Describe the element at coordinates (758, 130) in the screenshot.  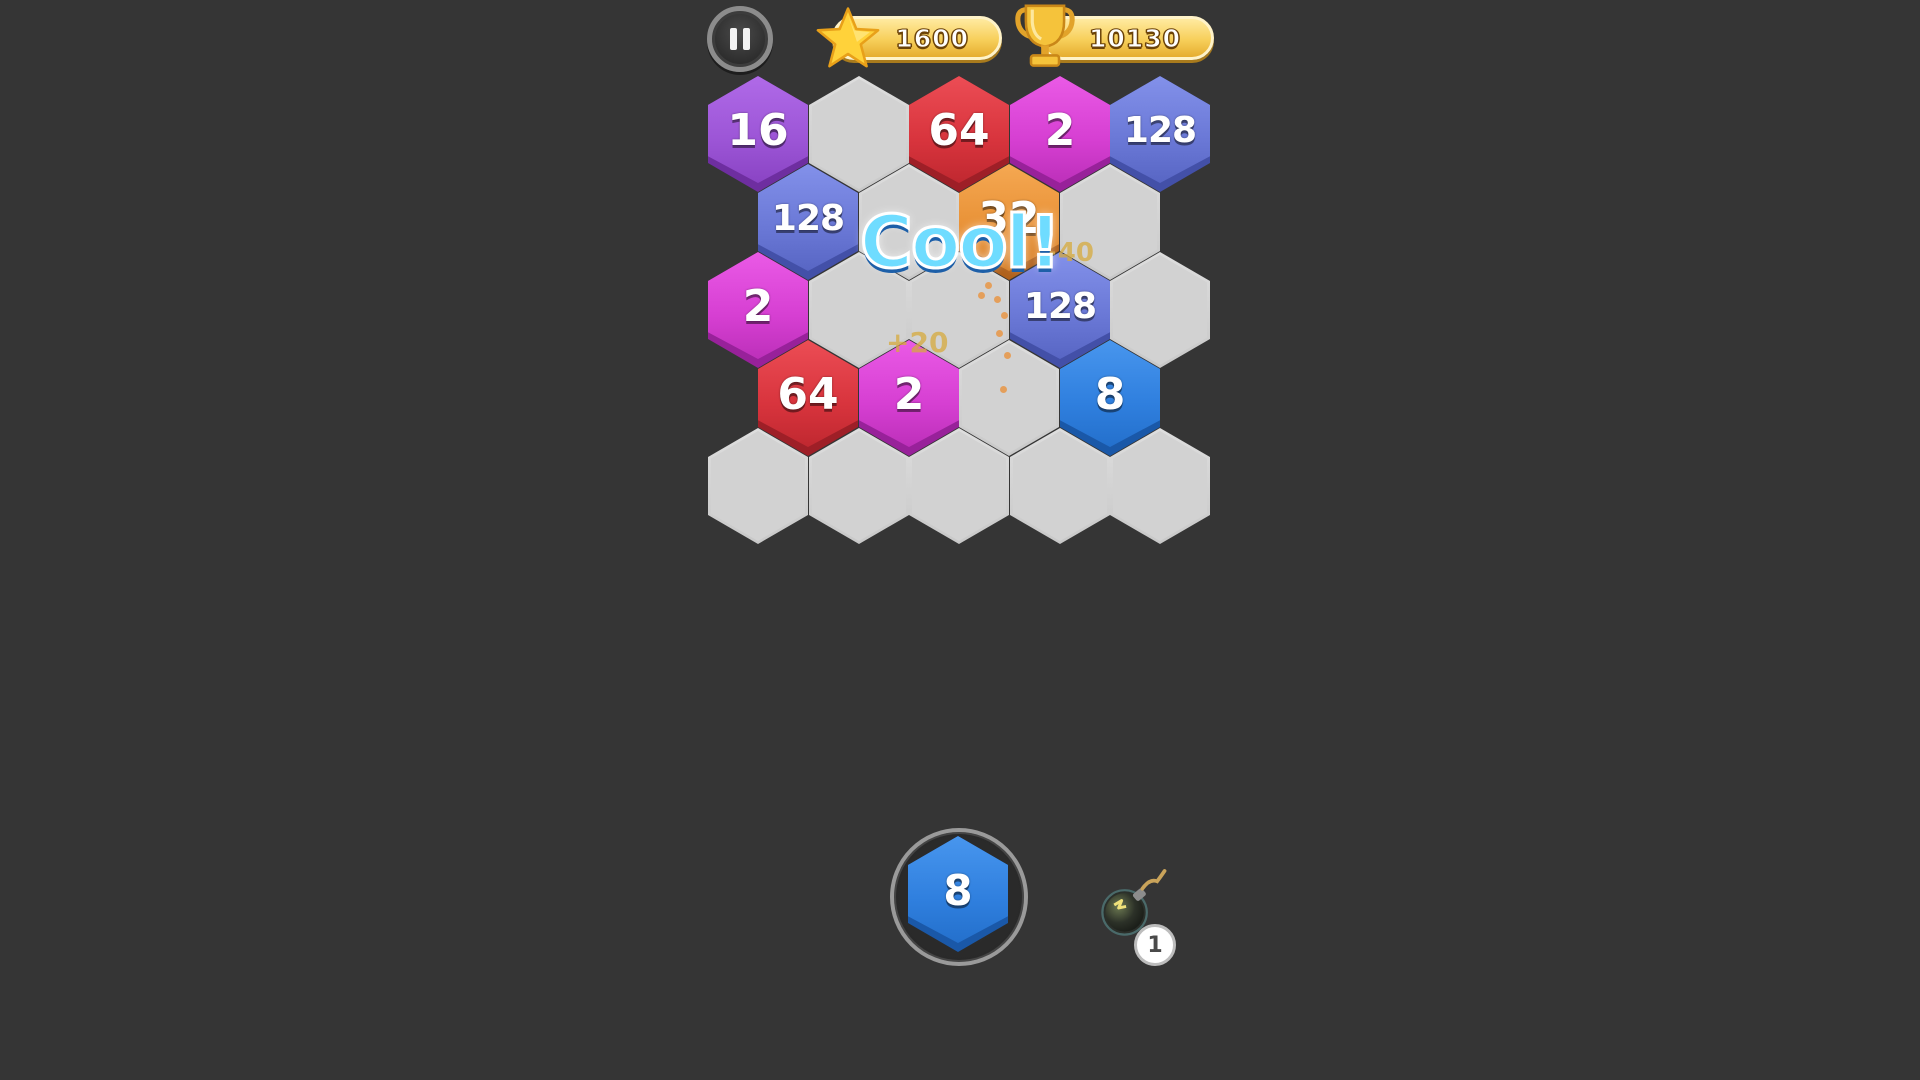
I see `tile-value: 16` at that location.